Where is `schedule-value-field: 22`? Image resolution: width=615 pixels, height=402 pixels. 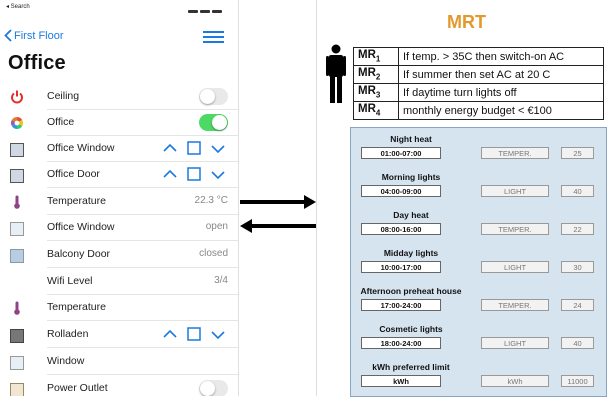
schedule-value-field: 22 is located at coordinates (577, 229).